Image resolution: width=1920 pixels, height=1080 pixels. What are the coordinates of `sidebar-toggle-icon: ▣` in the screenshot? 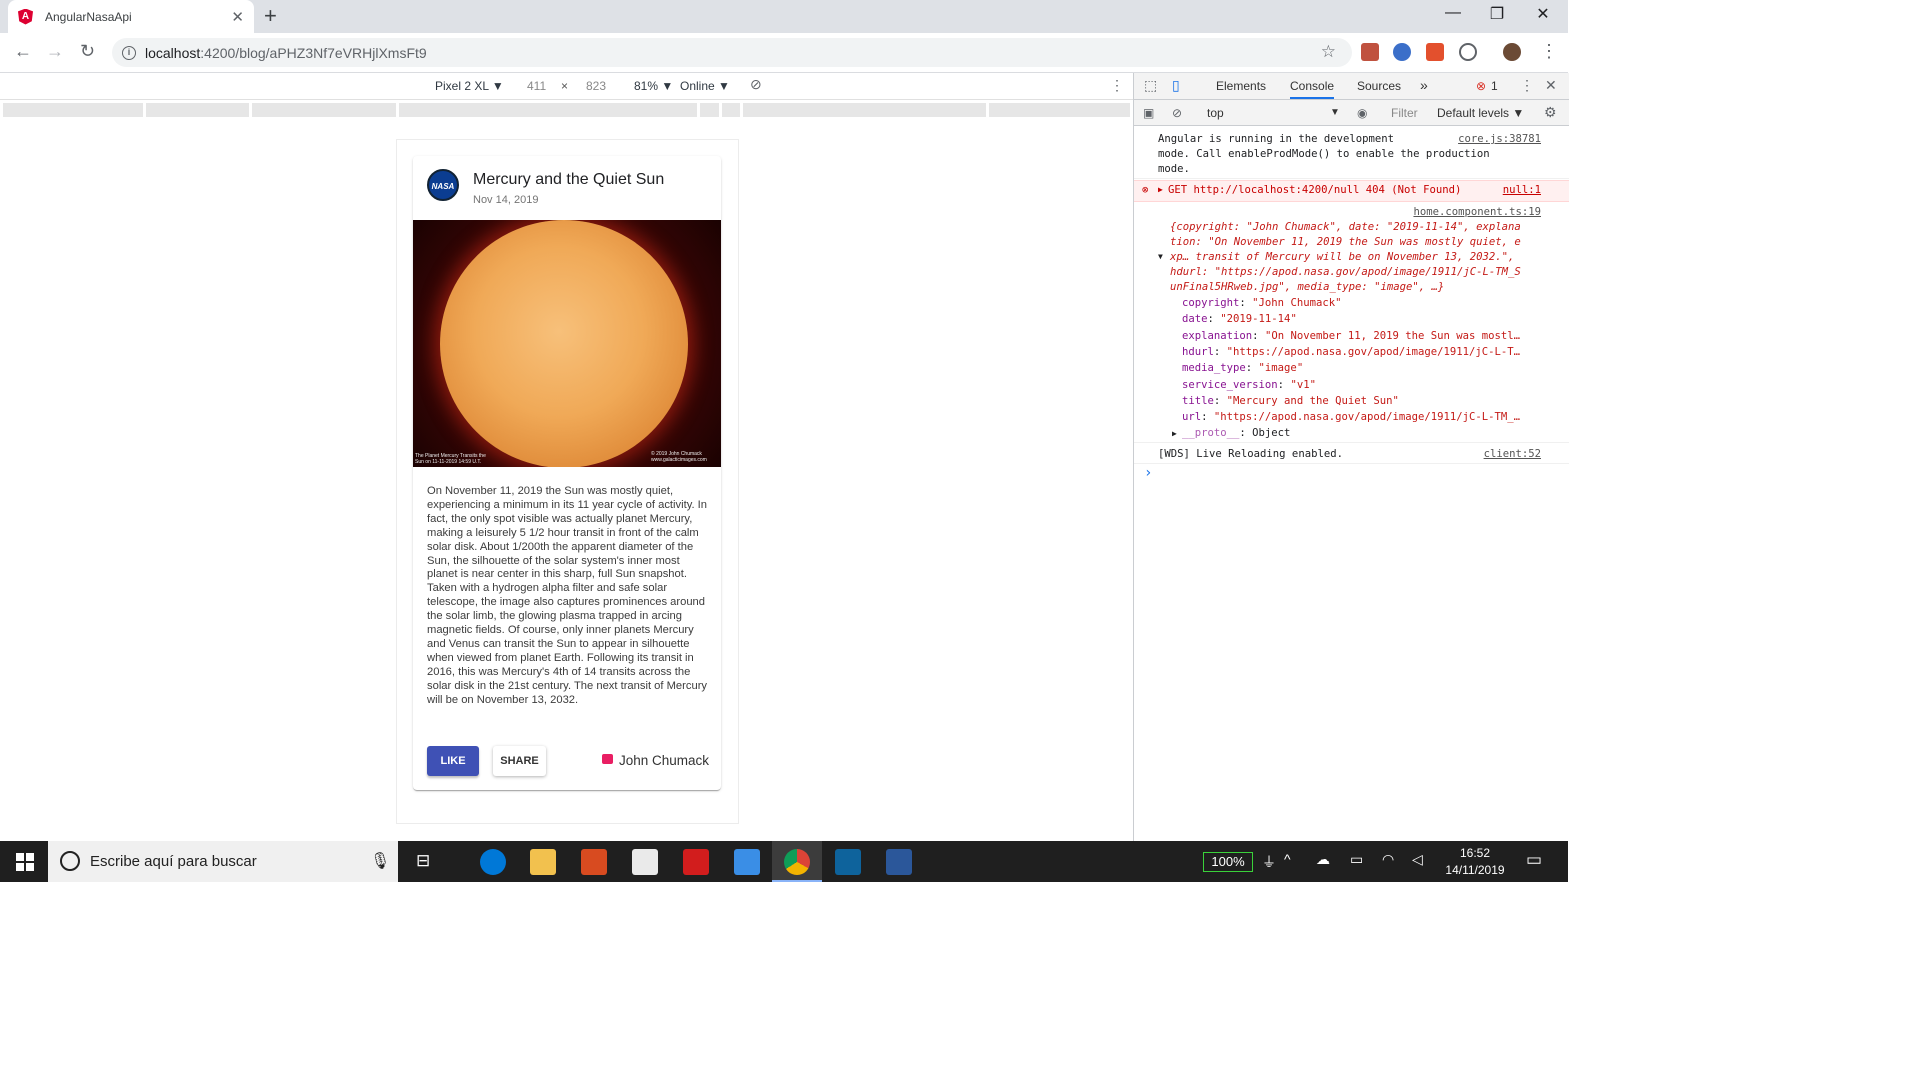 It's located at (1148, 113).